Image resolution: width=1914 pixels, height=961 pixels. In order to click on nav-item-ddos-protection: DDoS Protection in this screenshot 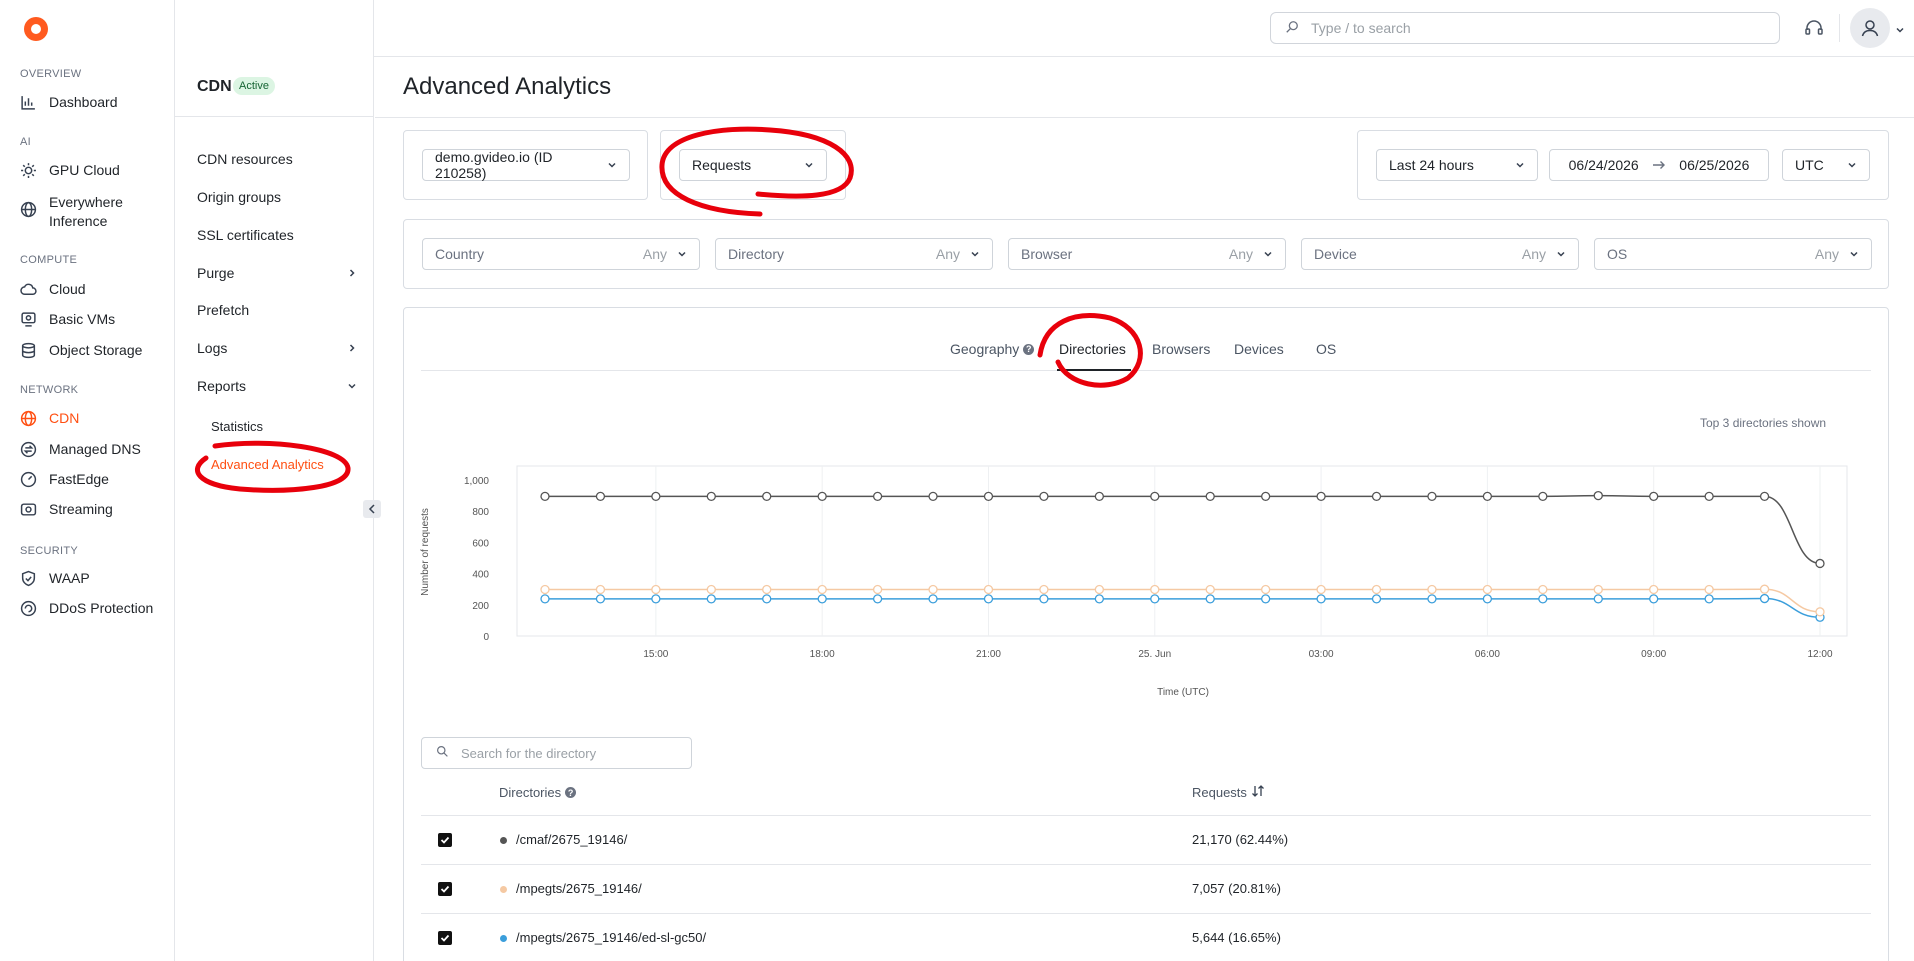, I will do `click(95, 608)`.